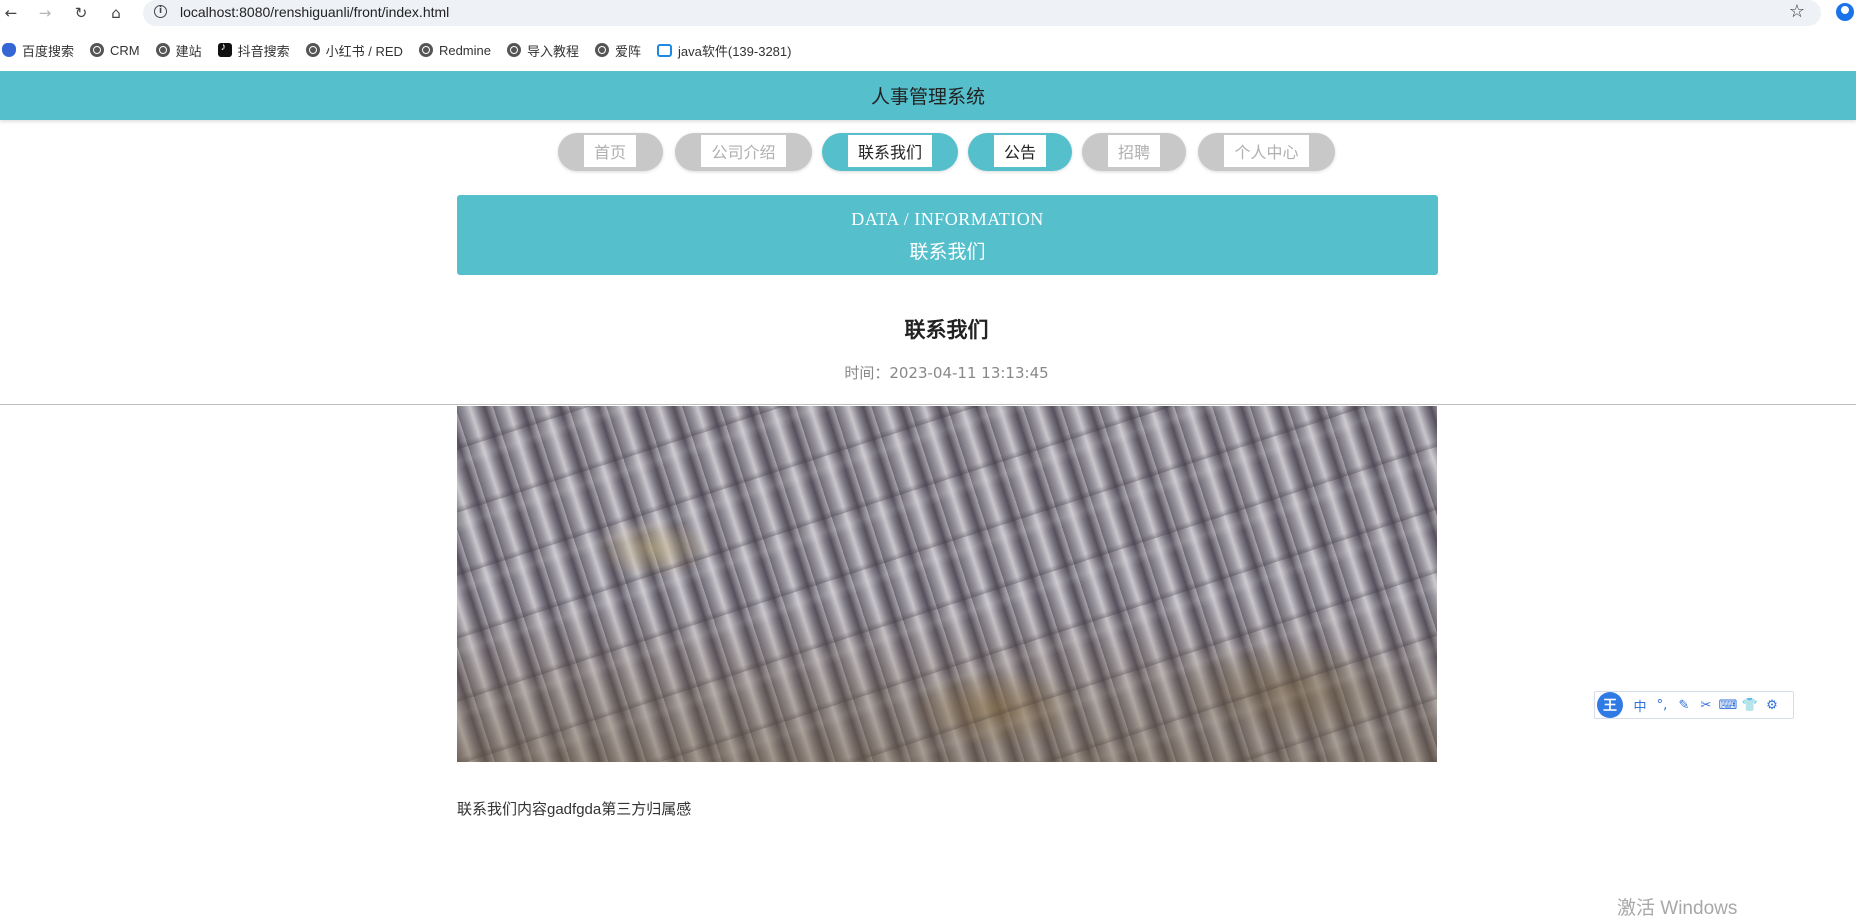  What do you see at coordinates (48, 51) in the screenshot?
I see `bookmark-label: 百度搜索` at bounding box center [48, 51].